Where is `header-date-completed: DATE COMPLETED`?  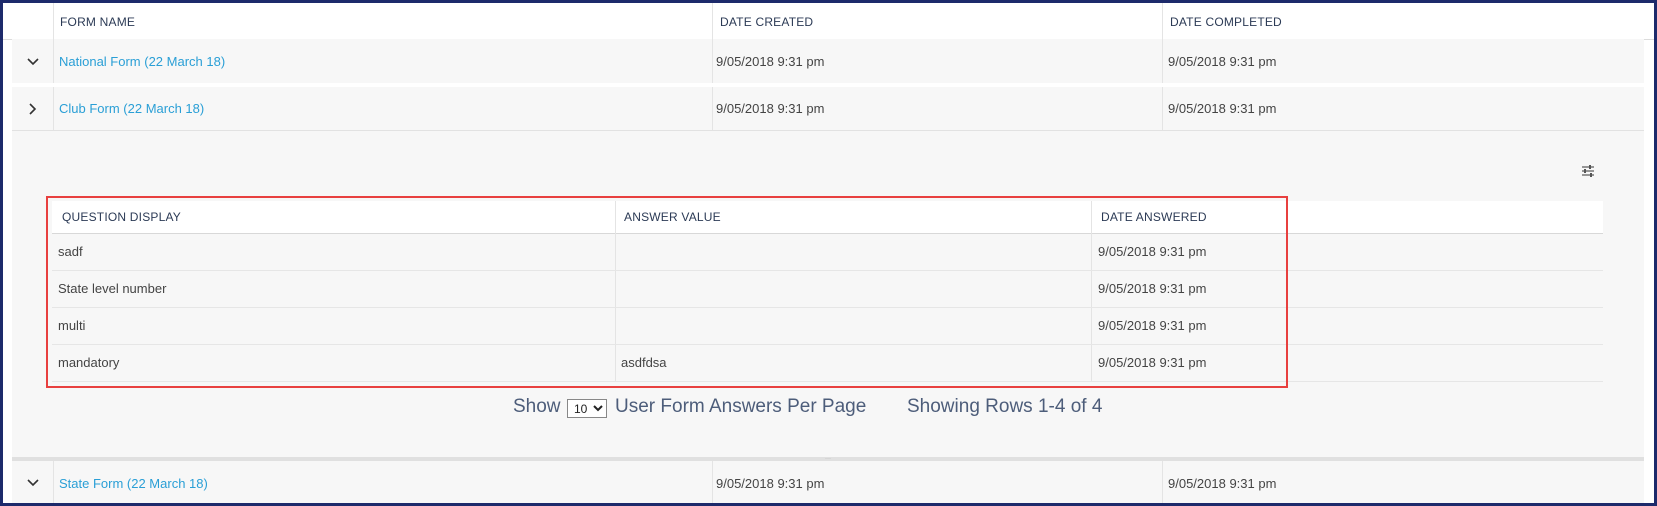
header-date-completed: DATE COMPLETED is located at coordinates (1226, 22).